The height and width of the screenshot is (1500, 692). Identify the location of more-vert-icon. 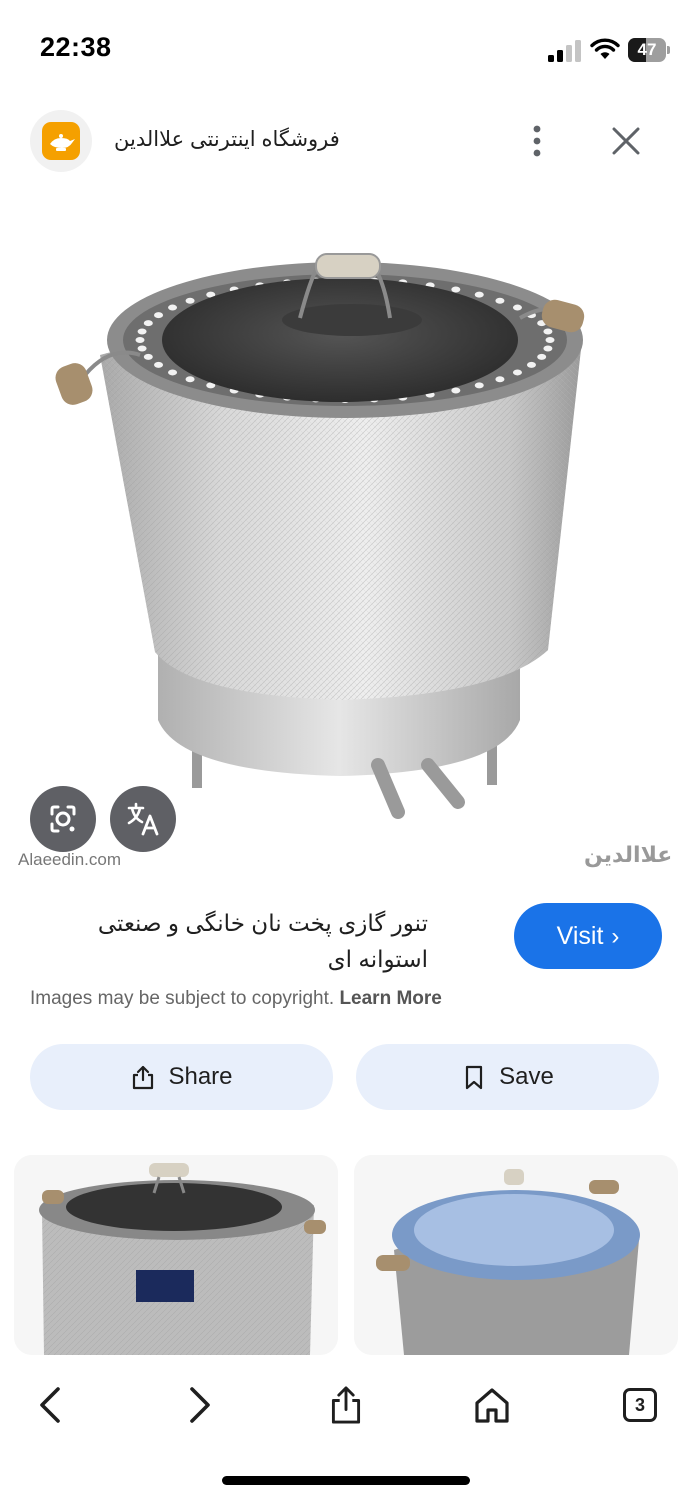
(537, 141).